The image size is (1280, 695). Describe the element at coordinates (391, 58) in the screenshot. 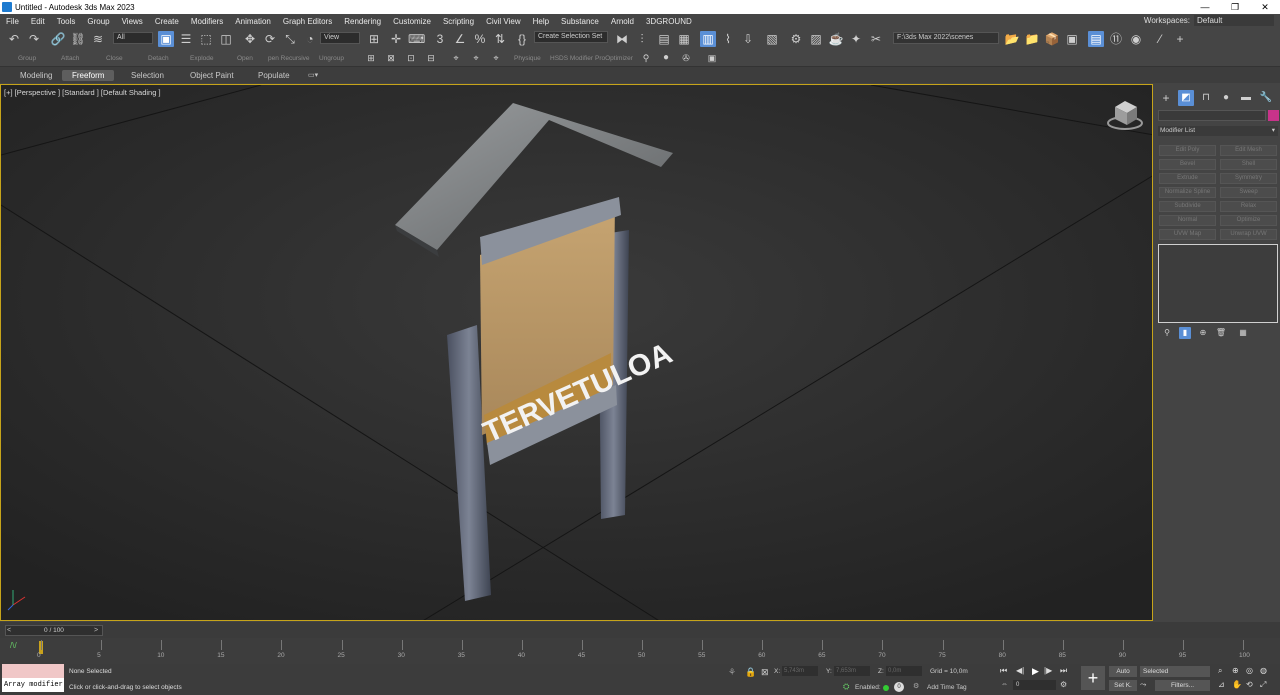

I see `mesh-icon: ⊠` at that location.